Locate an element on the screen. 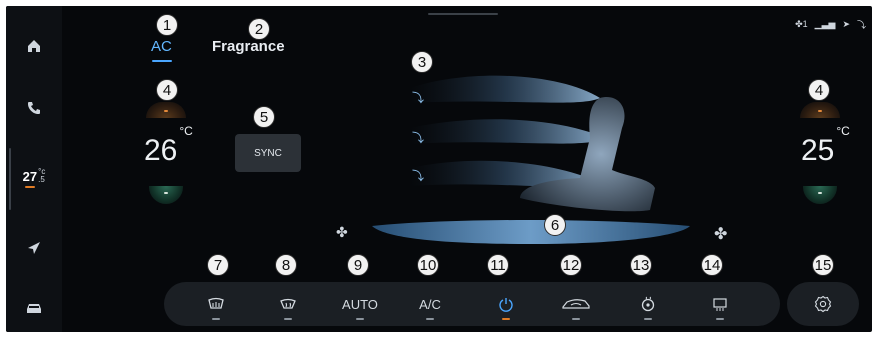  callout-13: 13 is located at coordinates (641, 265).